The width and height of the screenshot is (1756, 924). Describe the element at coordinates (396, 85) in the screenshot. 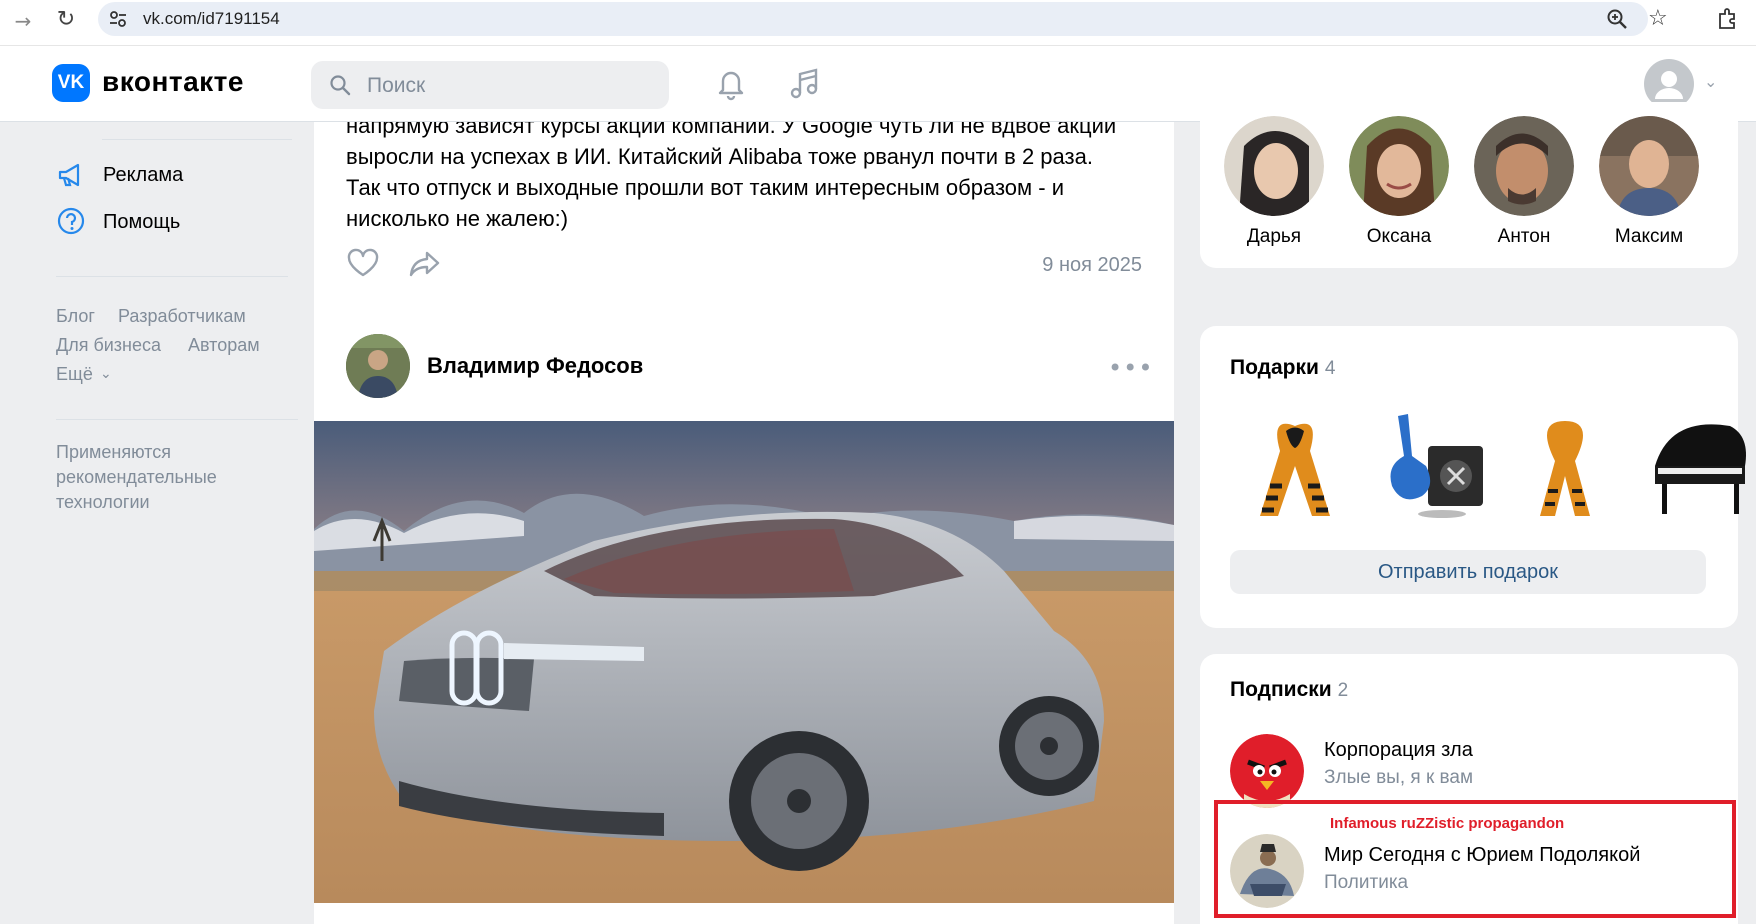

I see `search-placeholder: Поиск` at that location.